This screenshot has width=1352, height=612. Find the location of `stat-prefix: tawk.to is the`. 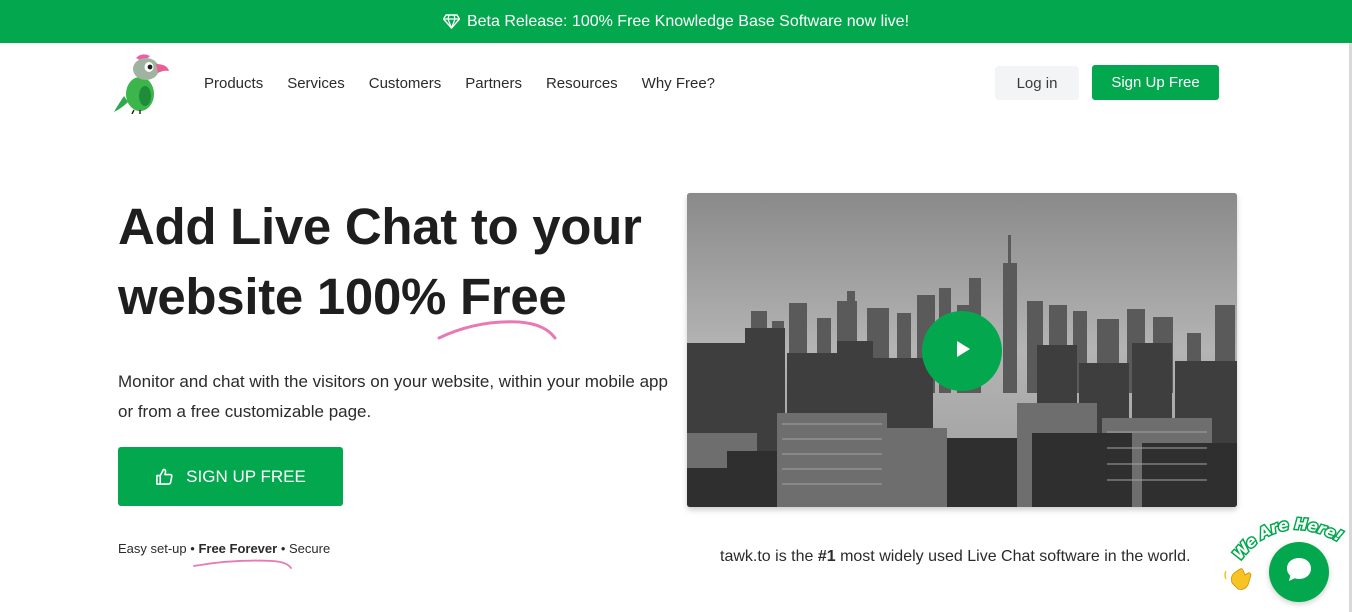

stat-prefix: tawk.to is the is located at coordinates (769, 556).